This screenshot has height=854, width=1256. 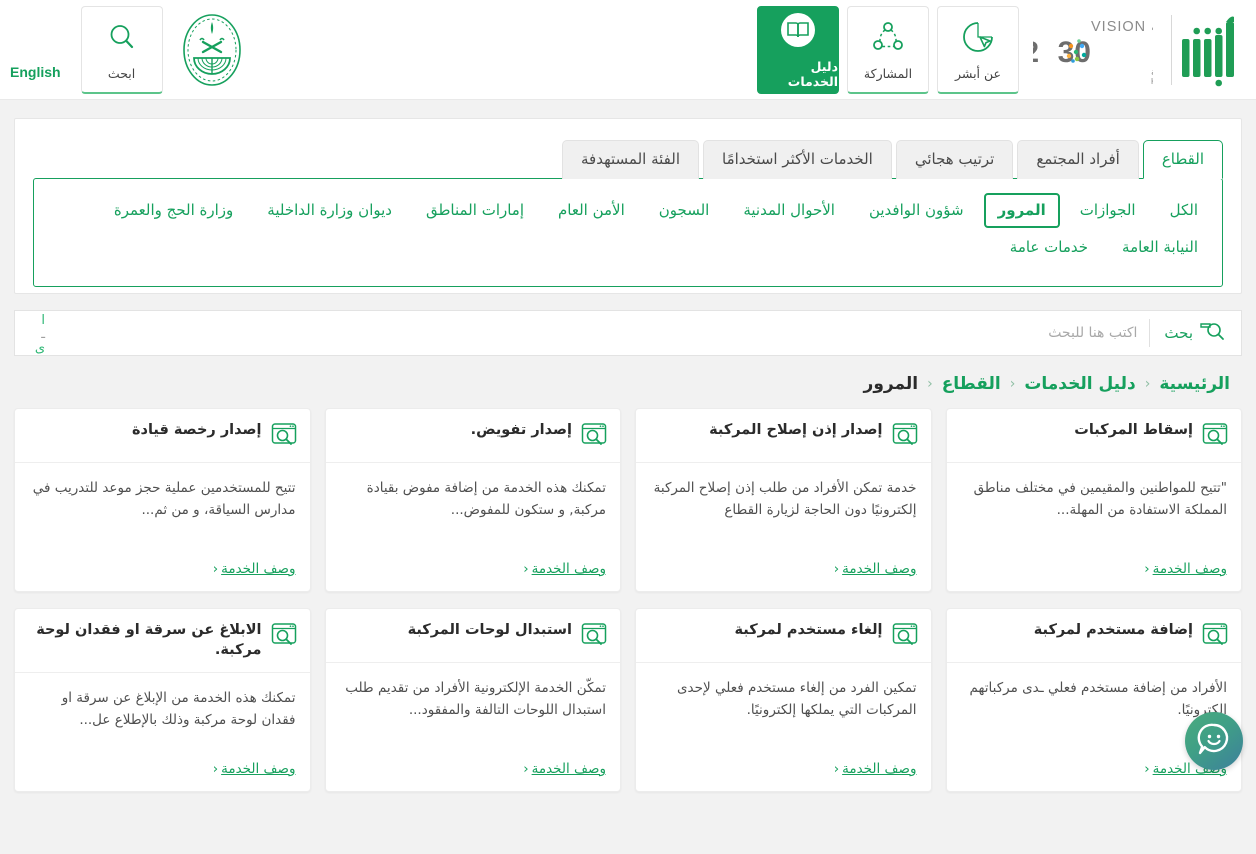 I want to click on svg-text: رؤيــــــة, so click(x=1152, y=26).